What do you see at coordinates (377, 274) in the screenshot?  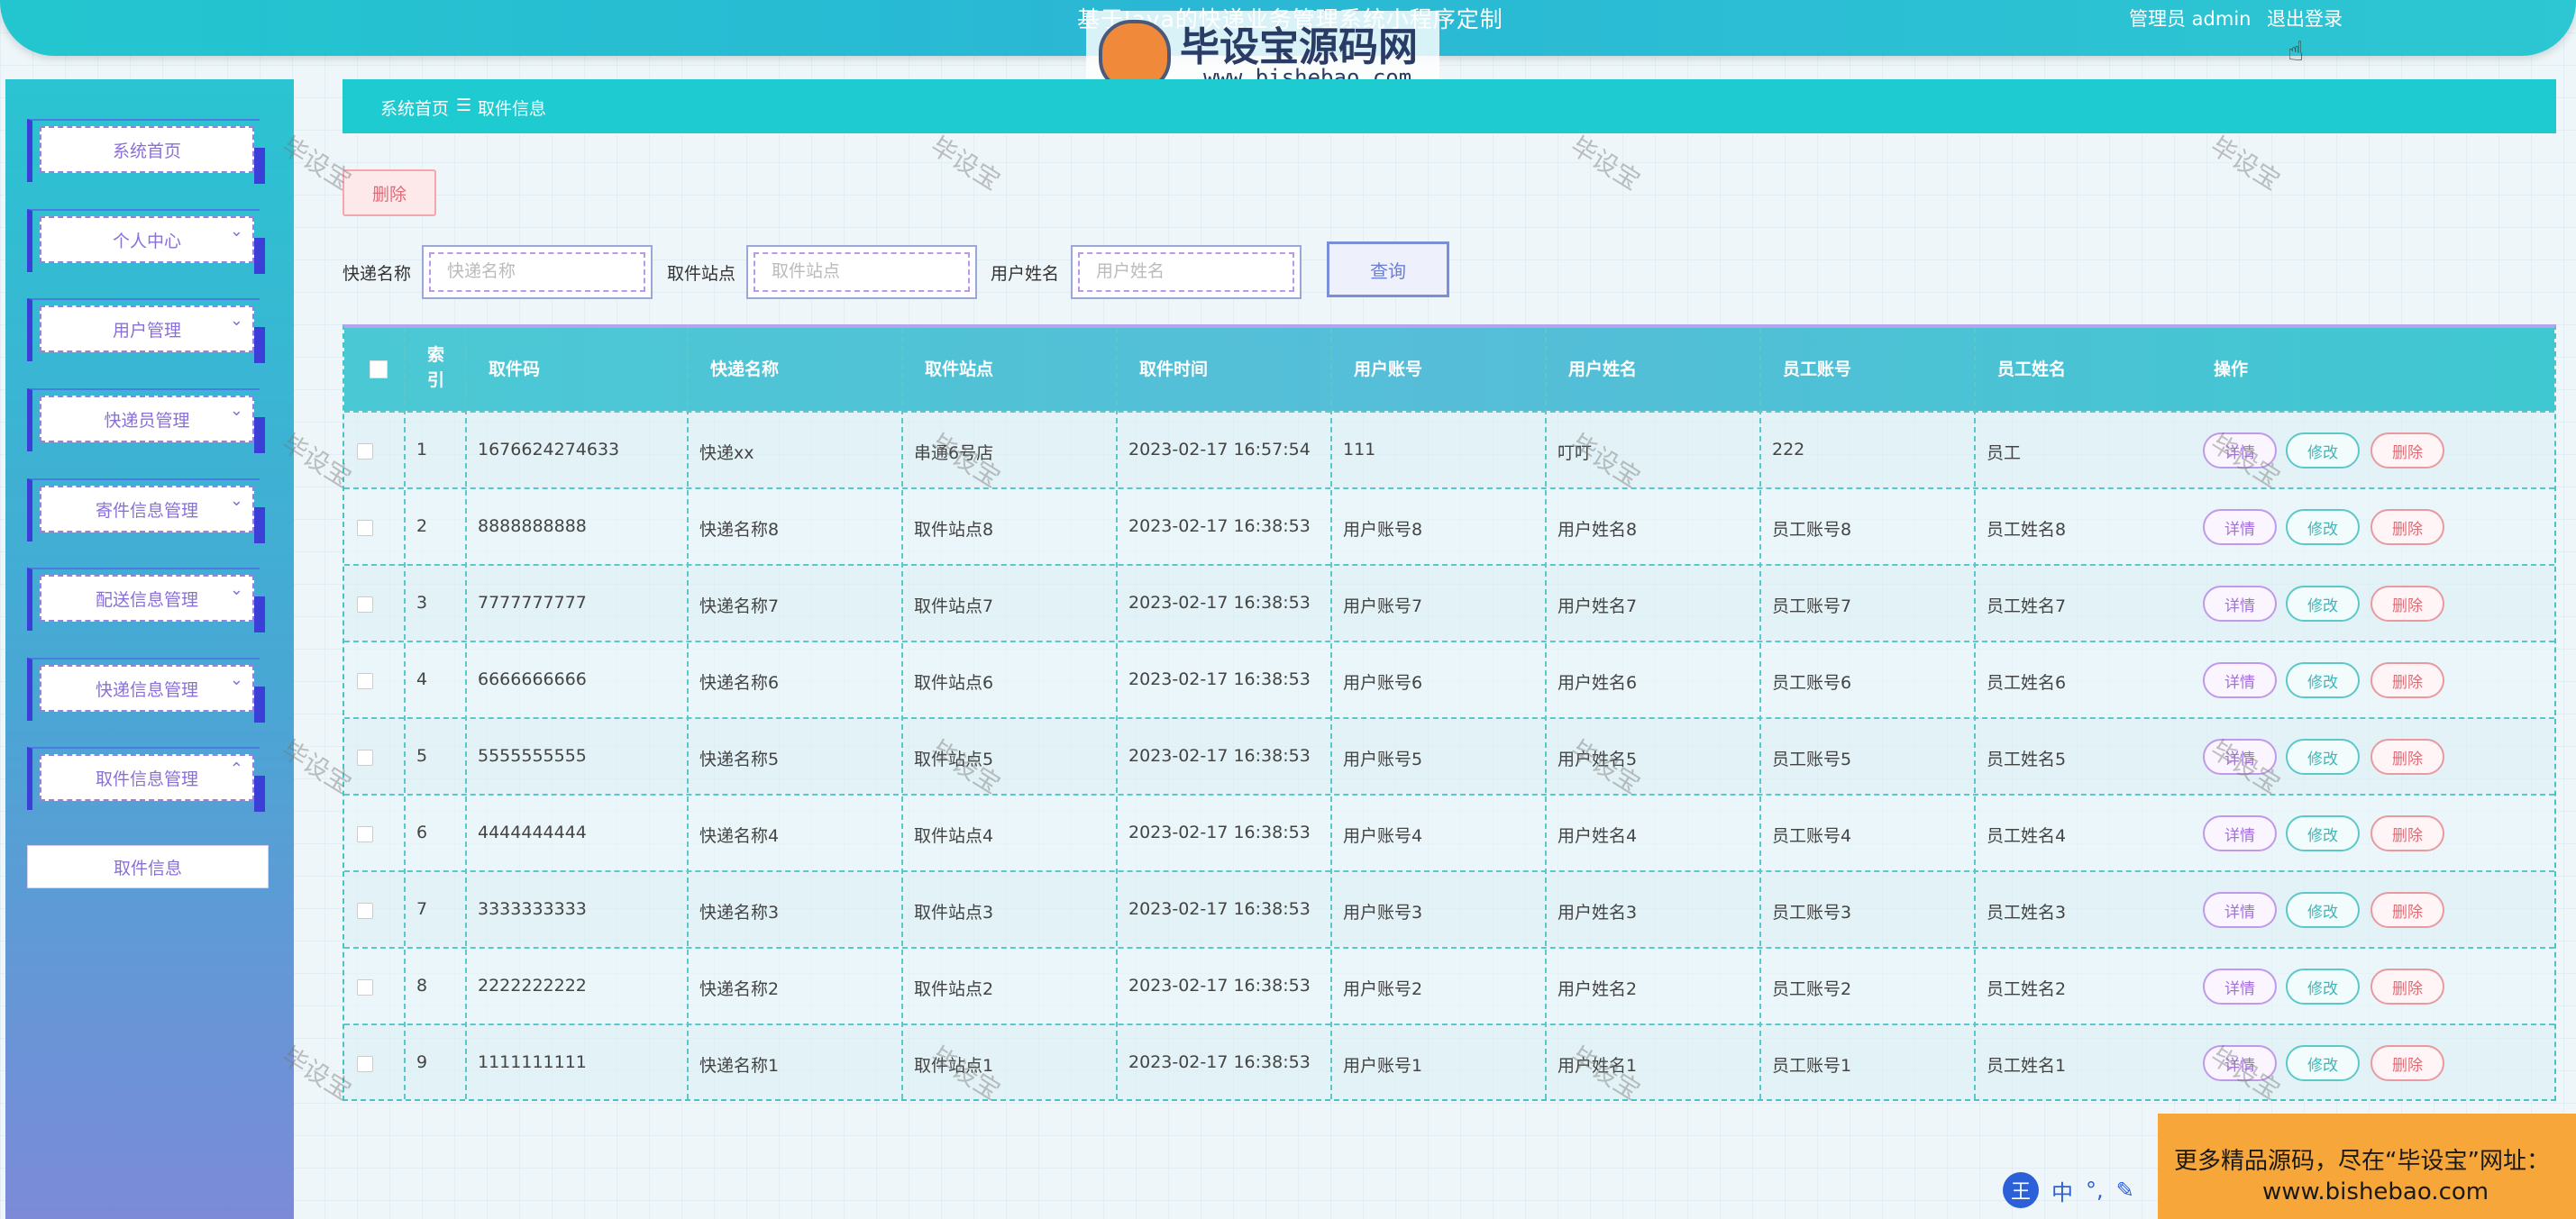 I see `search-label-express-name: 快递名称` at bounding box center [377, 274].